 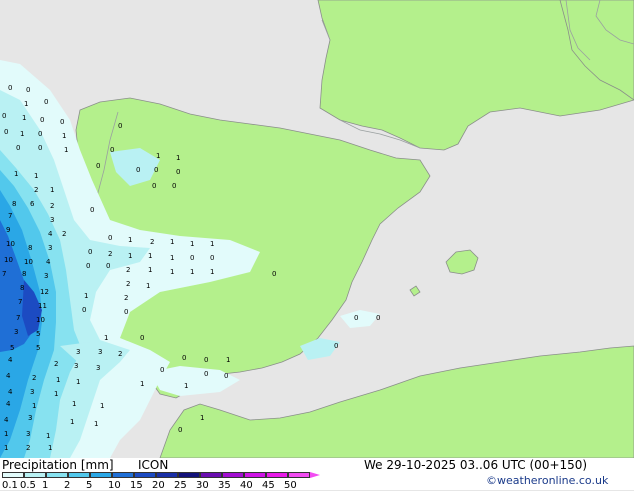 What do you see at coordinates (10, 485) in the screenshot?
I see `scale-label: 0.1` at bounding box center [10, 485].